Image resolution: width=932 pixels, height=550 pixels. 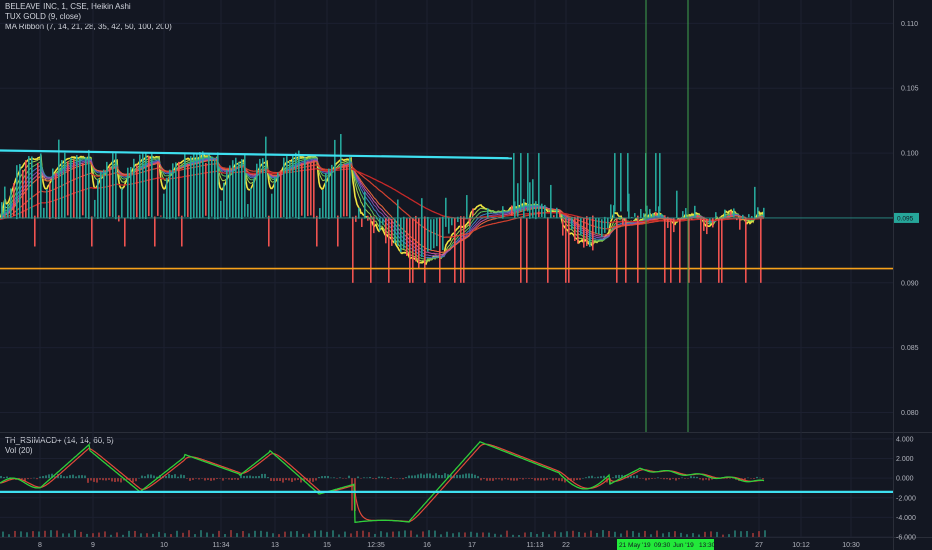 What do you see at coordinates (221, 545) in the screenshot?
I see `x-tick-label: 11:34` at bounding box center [221, 545].